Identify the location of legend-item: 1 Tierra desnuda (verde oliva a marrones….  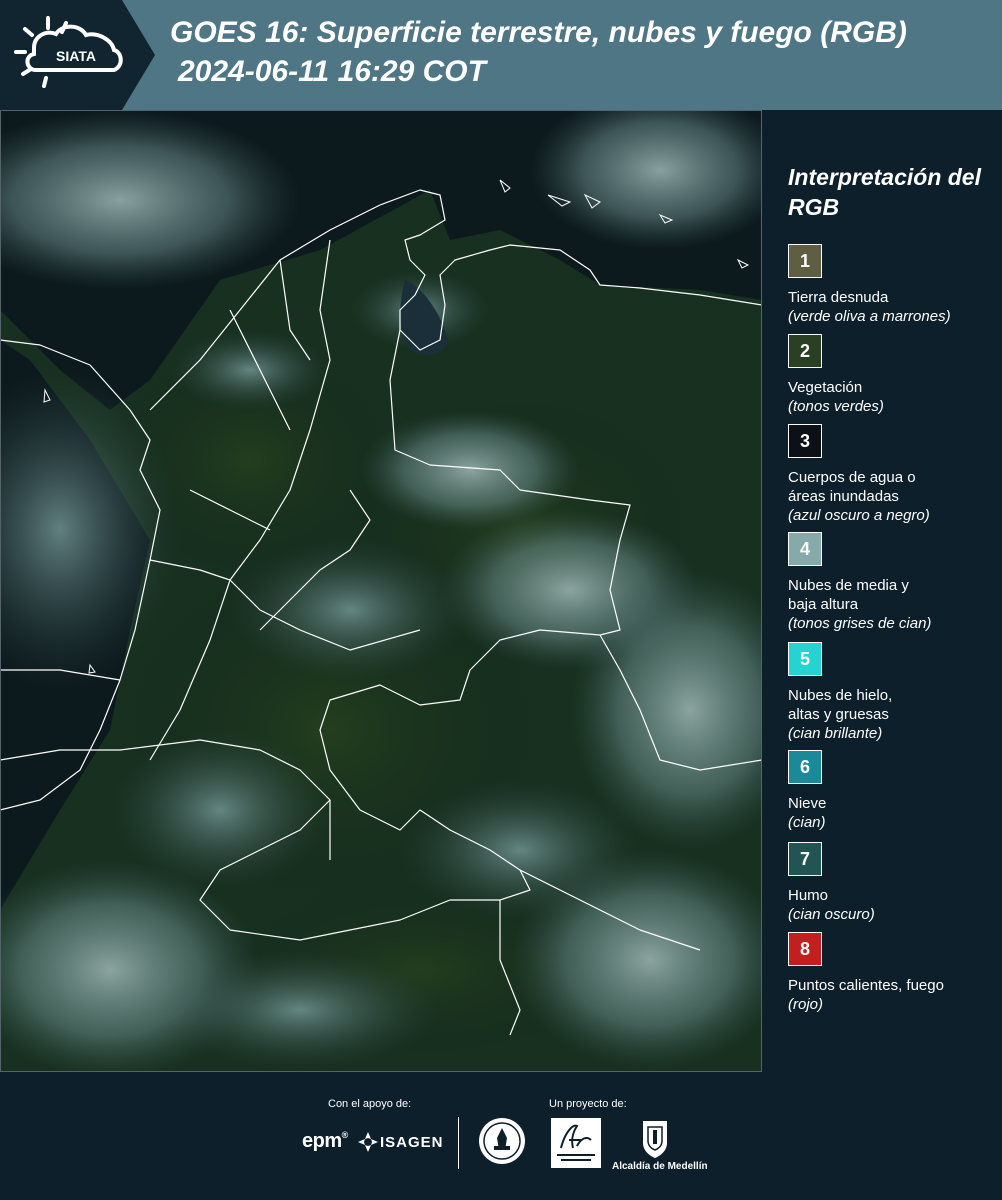
(893, 285).